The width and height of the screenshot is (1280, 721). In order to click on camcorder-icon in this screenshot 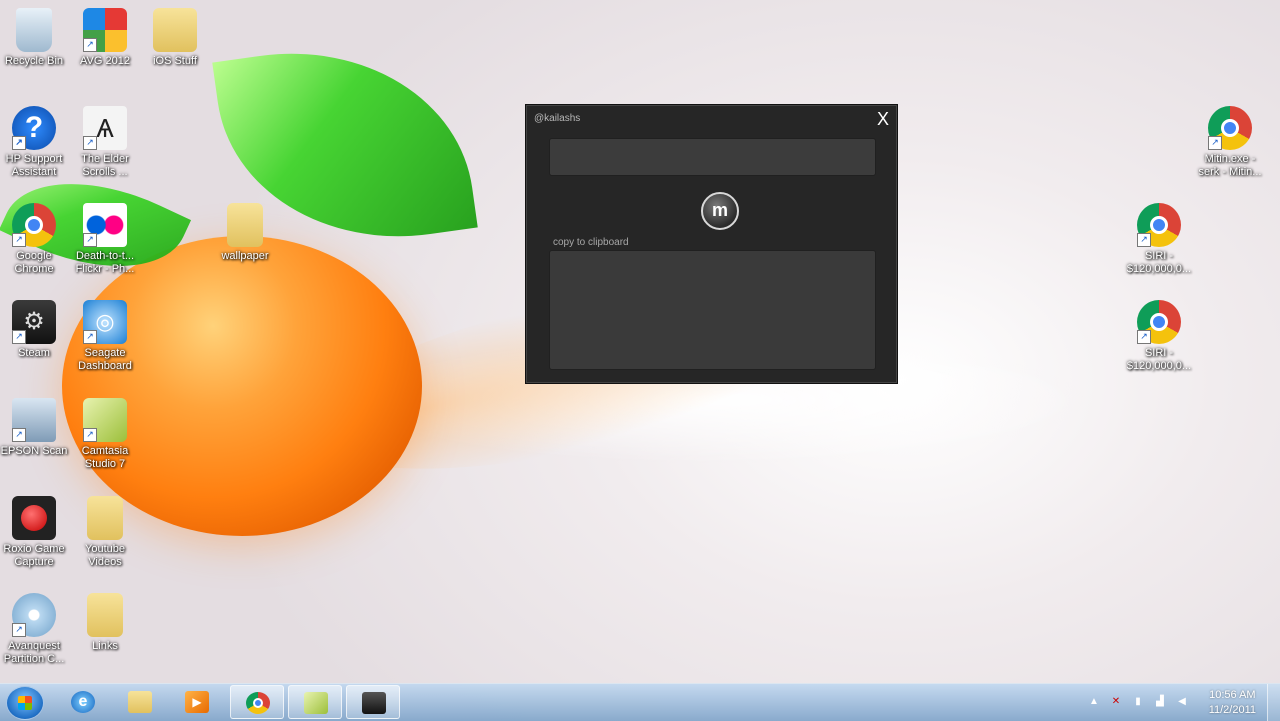, I will do `click(374, 703)`.